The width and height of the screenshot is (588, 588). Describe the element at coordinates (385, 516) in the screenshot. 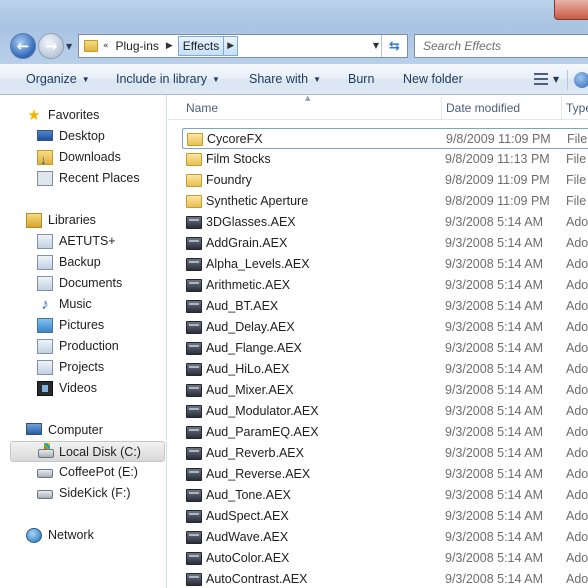

I see `file-row: AudSpect.AEX 9/3/2008 5:14 AM Adob` at that location.